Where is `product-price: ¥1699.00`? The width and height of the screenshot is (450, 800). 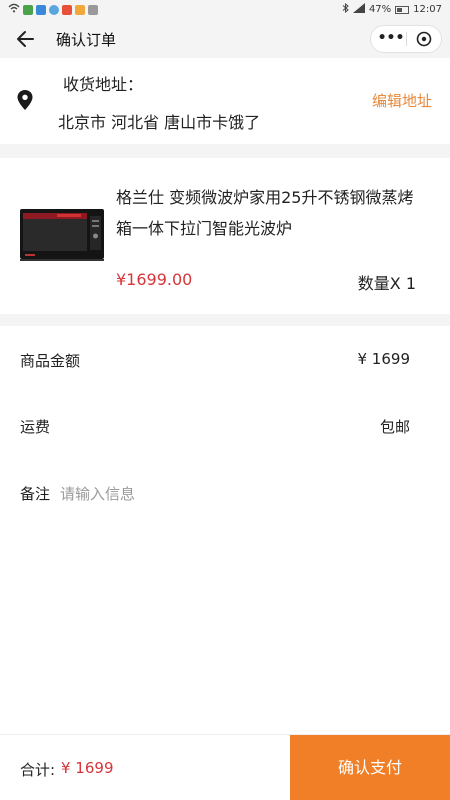 product-price: ¥1699.00 is located at coordinates (154, 279).